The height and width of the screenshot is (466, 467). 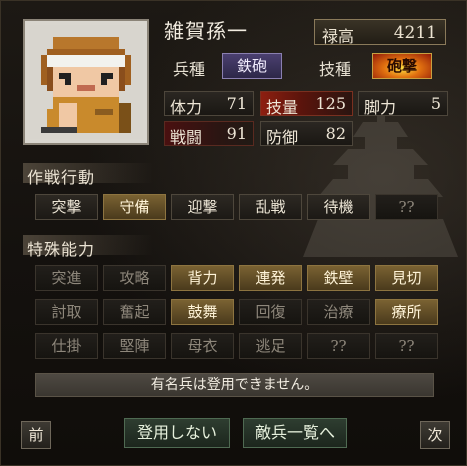 What do you see at coordinates (415, 33) in the screenshot?
I see `rank-value: 4211` at bounding box center [415, 33].